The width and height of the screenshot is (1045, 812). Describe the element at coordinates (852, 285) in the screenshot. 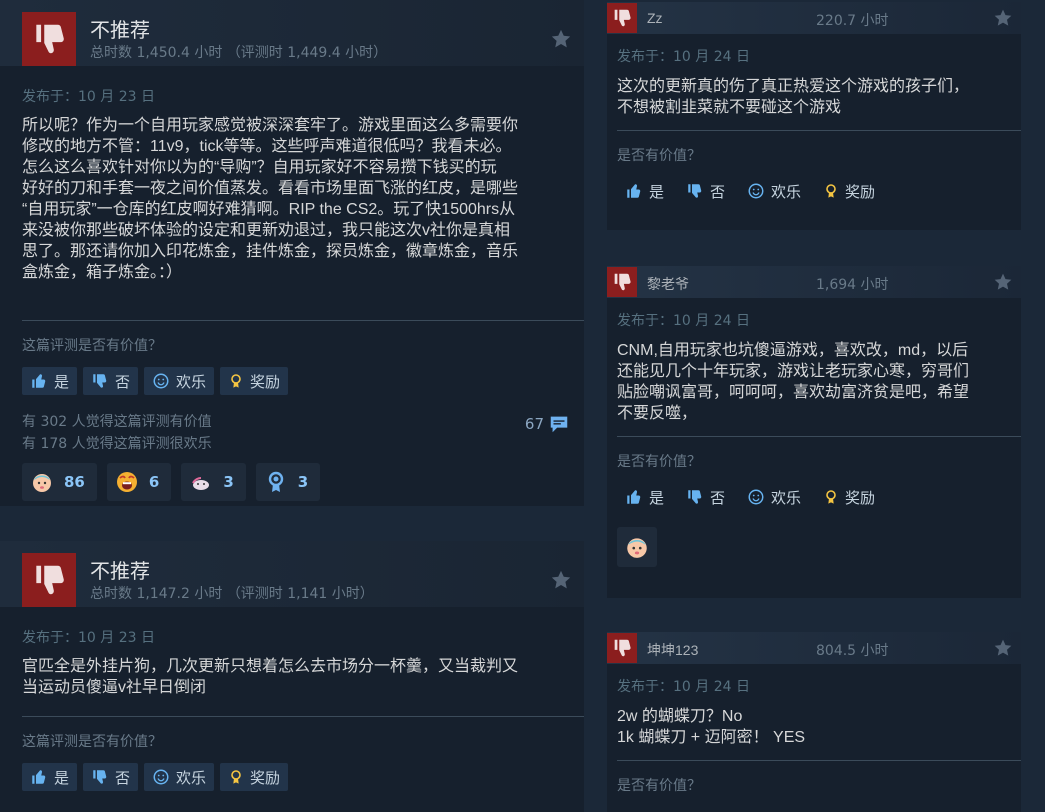

I see `playtime-hours: 1,694 小时` at that location.